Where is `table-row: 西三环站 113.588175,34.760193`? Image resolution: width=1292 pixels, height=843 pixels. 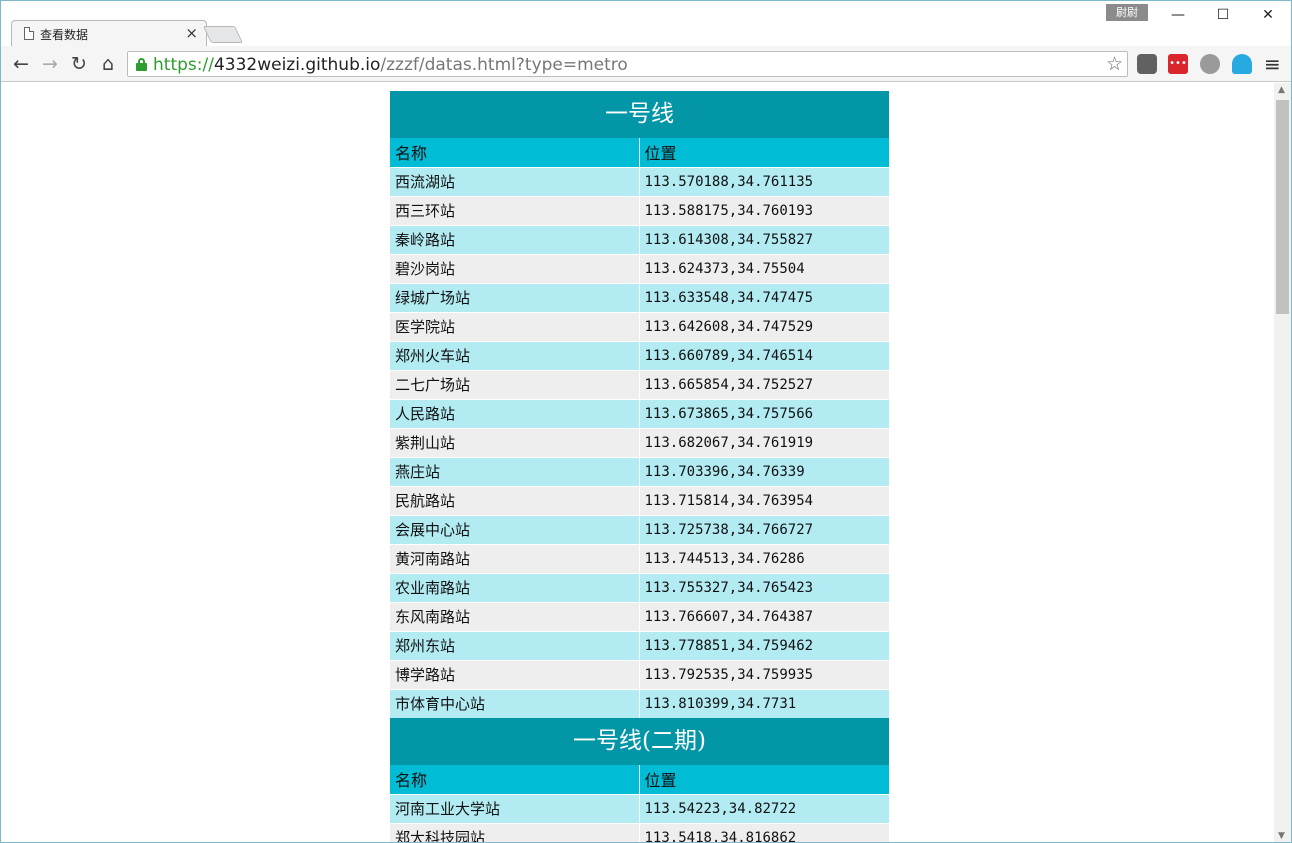
table-row: 西三环站 113.588175,34.760193 is located at coordinates (639, 210).